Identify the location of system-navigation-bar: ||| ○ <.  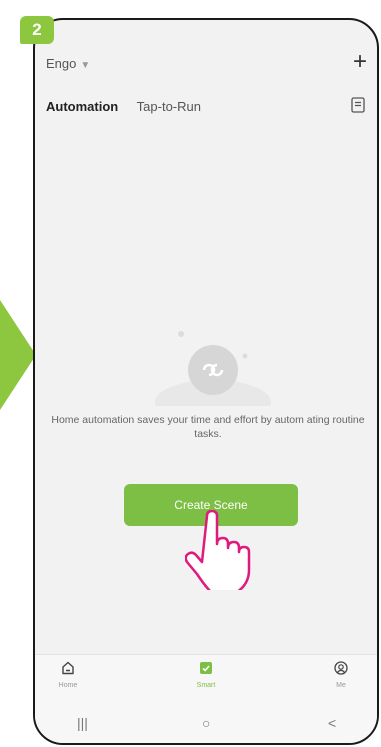
(206, 724).